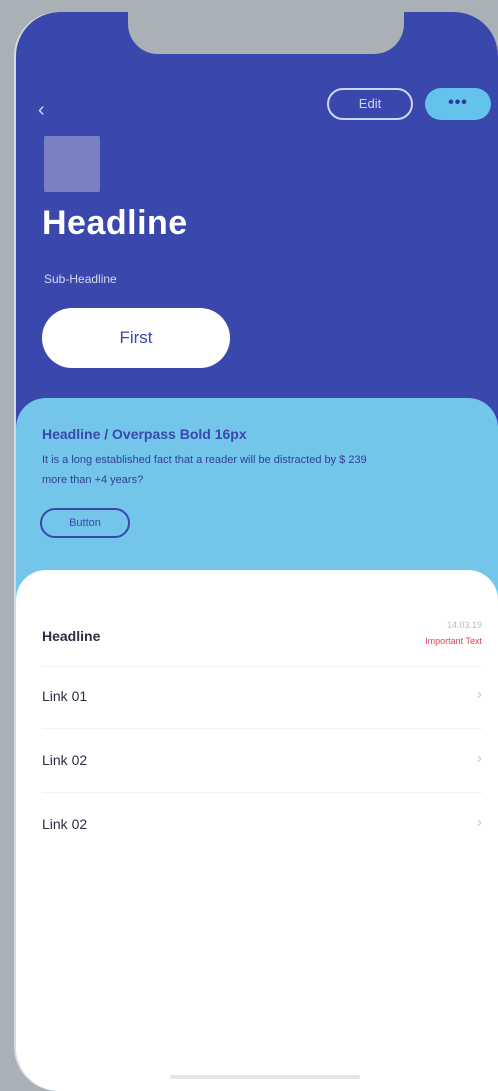 The image size is (498, 1091). Describe the element at coordinates (115, 223) in the screenshot. I see `page-title: Headline` at that location.